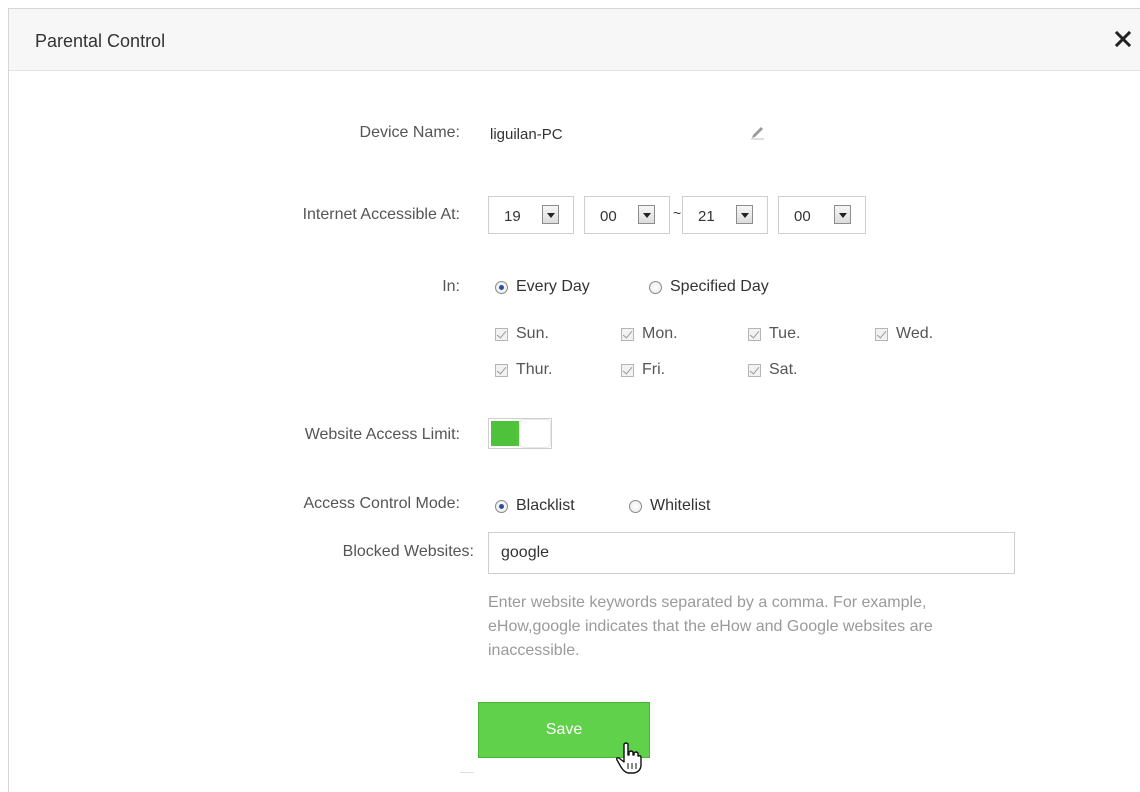 The height and width of the screenshot is (792, 1140). What do you see at coordinates (100, 41) in the screenshot?
I see `dialog-title: Parental Control` at bounding box center [100, 41].